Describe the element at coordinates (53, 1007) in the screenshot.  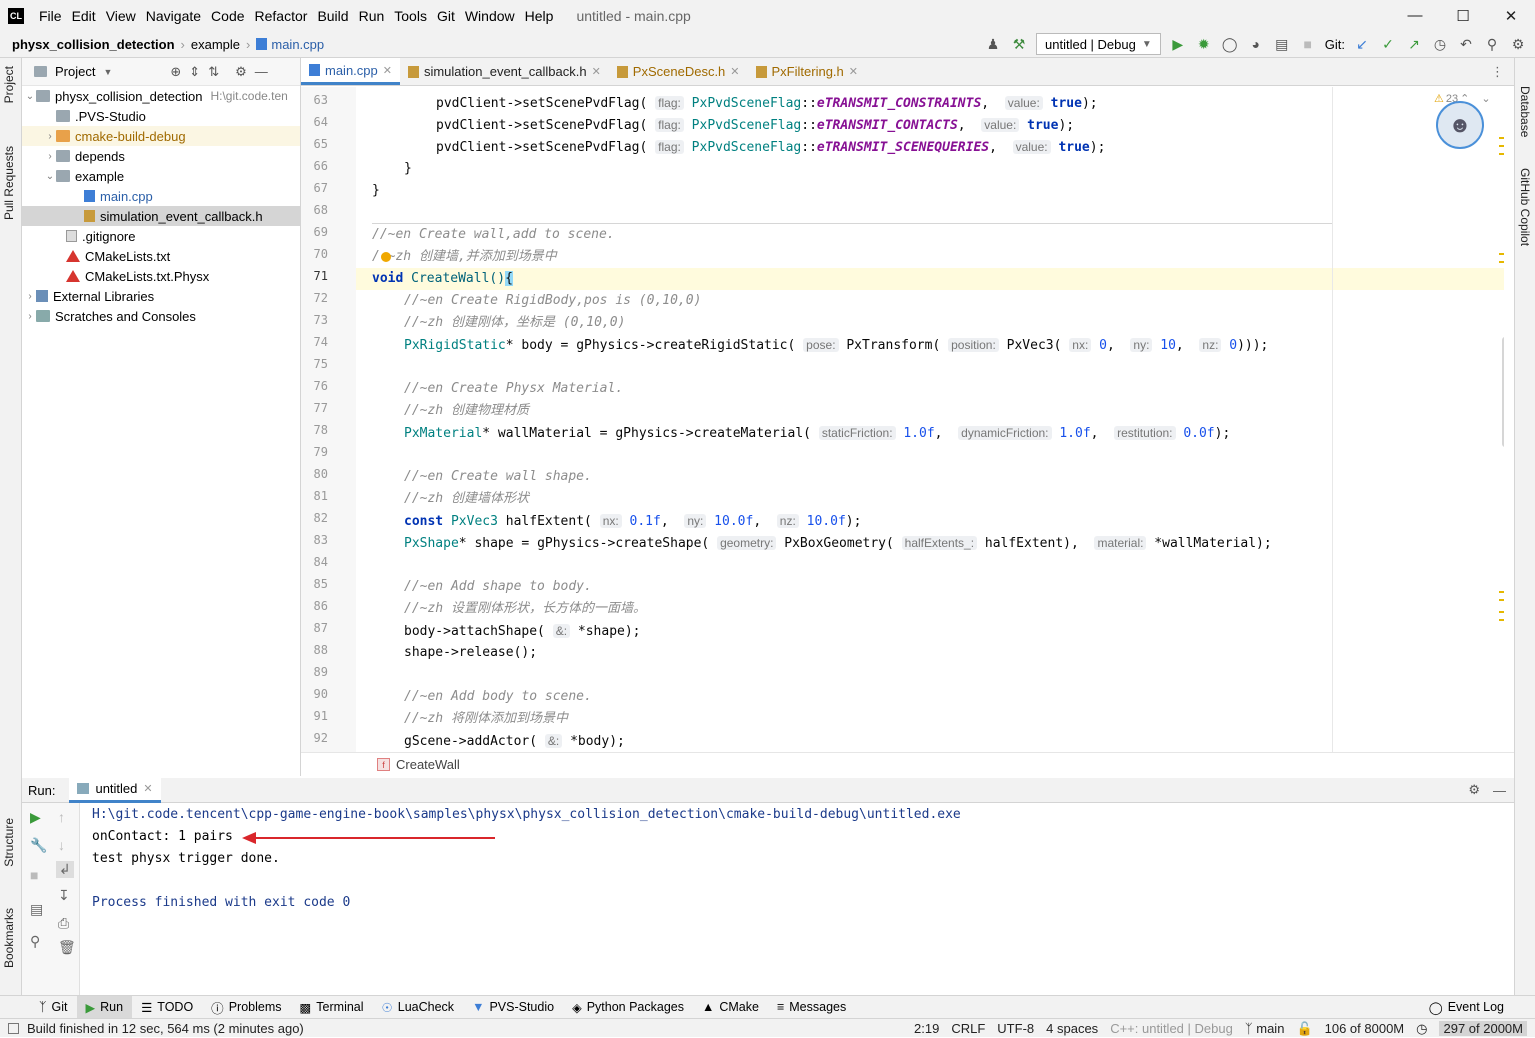
I see `tool-tab-git: ᛉ Git` at that location.